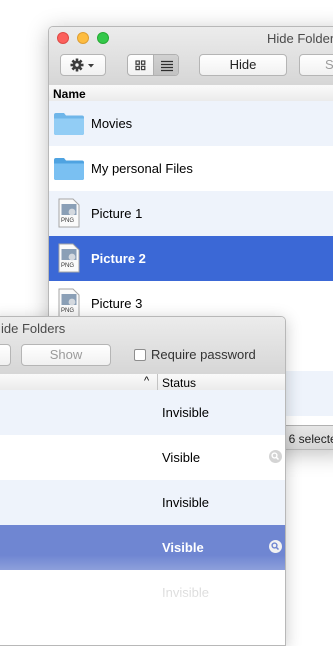 The width and height of the screenshot is (333, 646). I want to click on require-password-checkbox, so click(140, 355).